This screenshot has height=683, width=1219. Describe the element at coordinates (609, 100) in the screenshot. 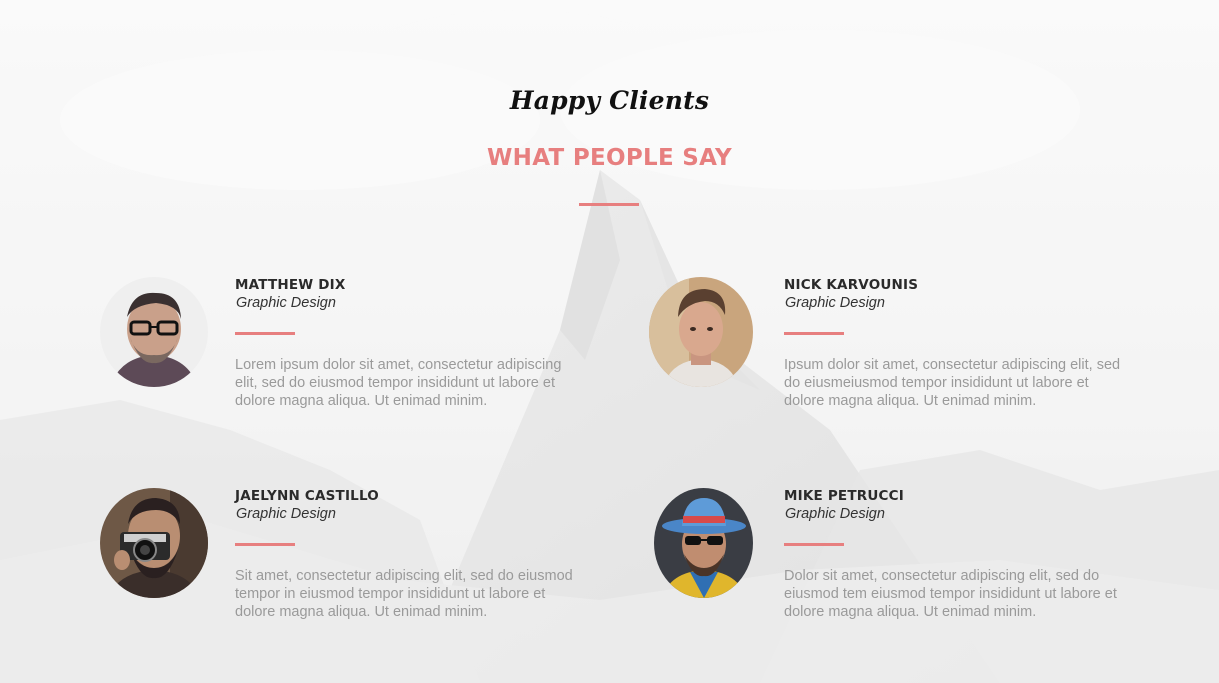

I see `section-subtitle: Happy Clients` at that location.